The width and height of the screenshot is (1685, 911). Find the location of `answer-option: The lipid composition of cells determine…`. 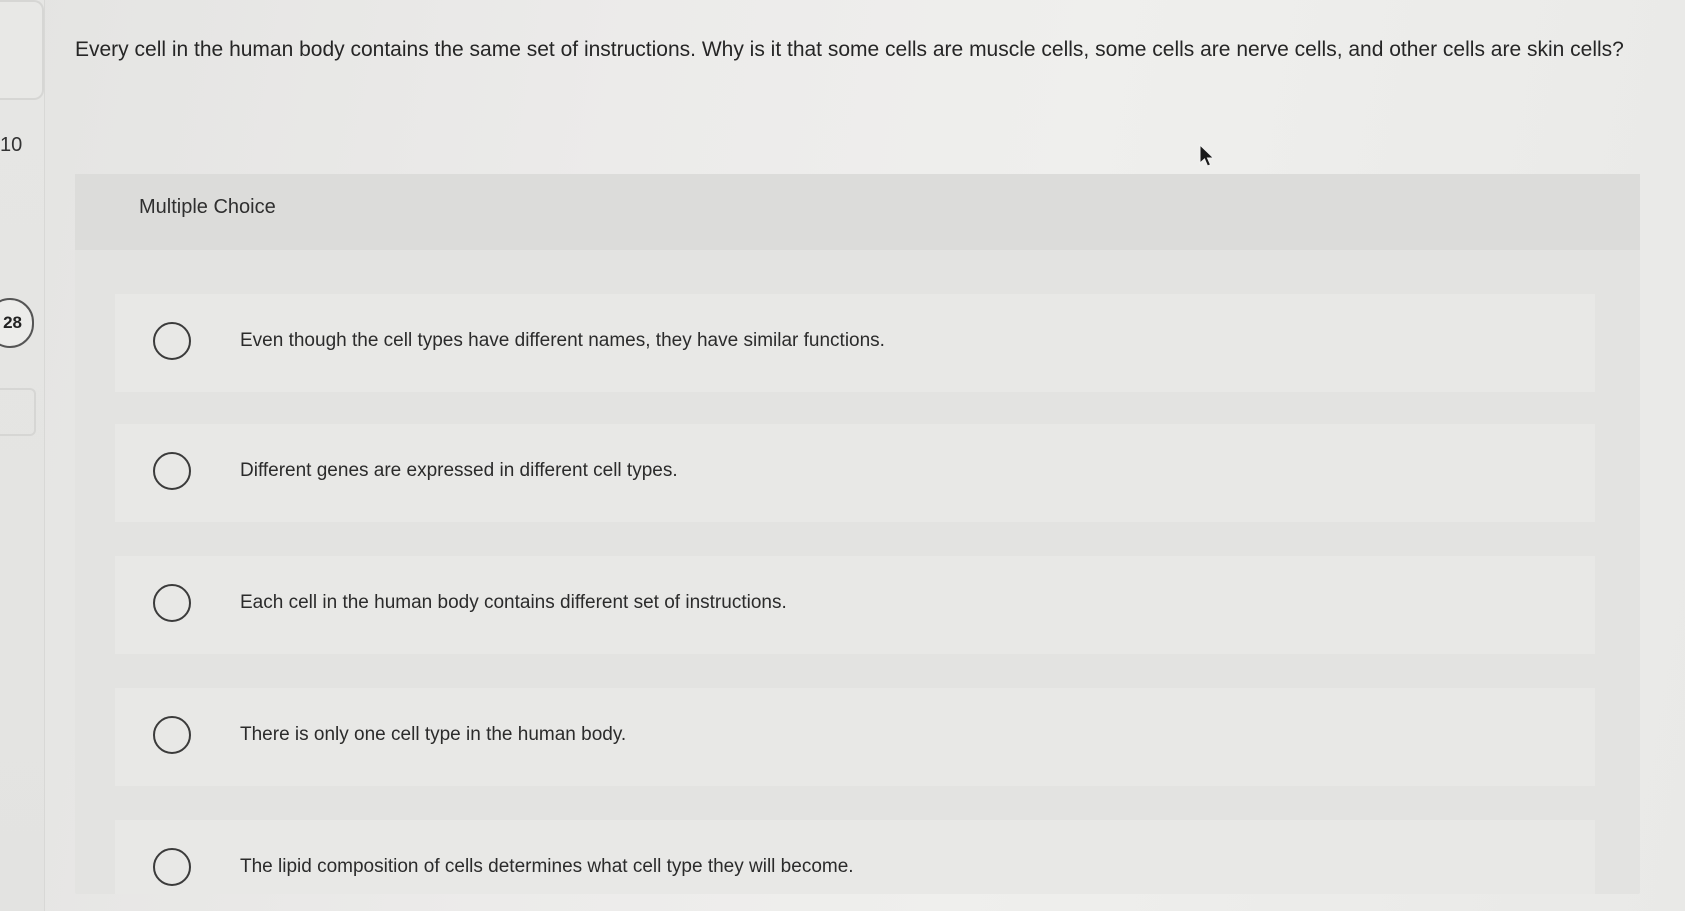

answer-option: The lipid composition of cells determine… is located at coordinates (855, 857).